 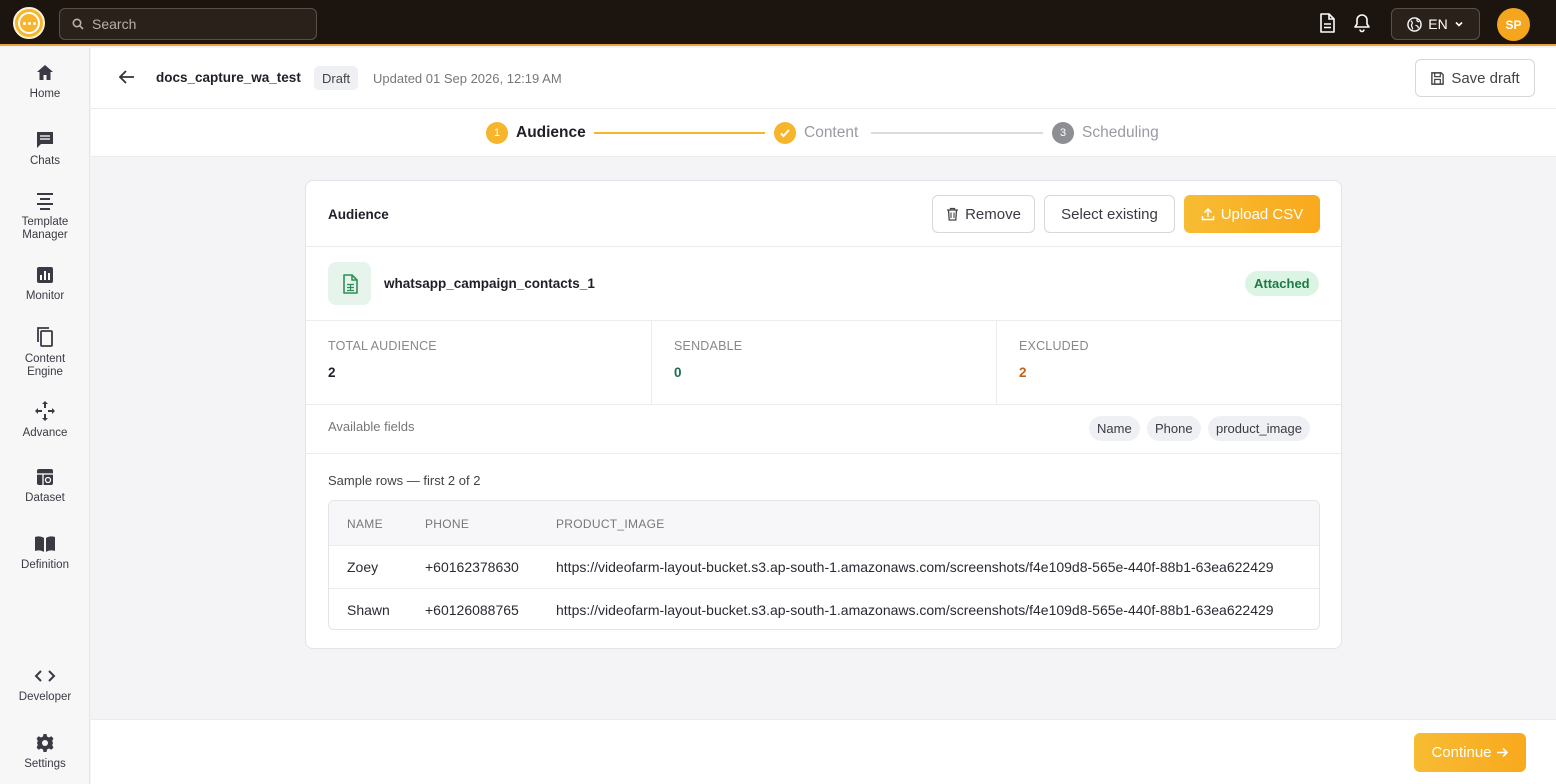 What do you see at coordinates (610, 524) in the screenshot?
I see `column-header: PRODUCT_IMAGE` at bounding box center [610, 524].